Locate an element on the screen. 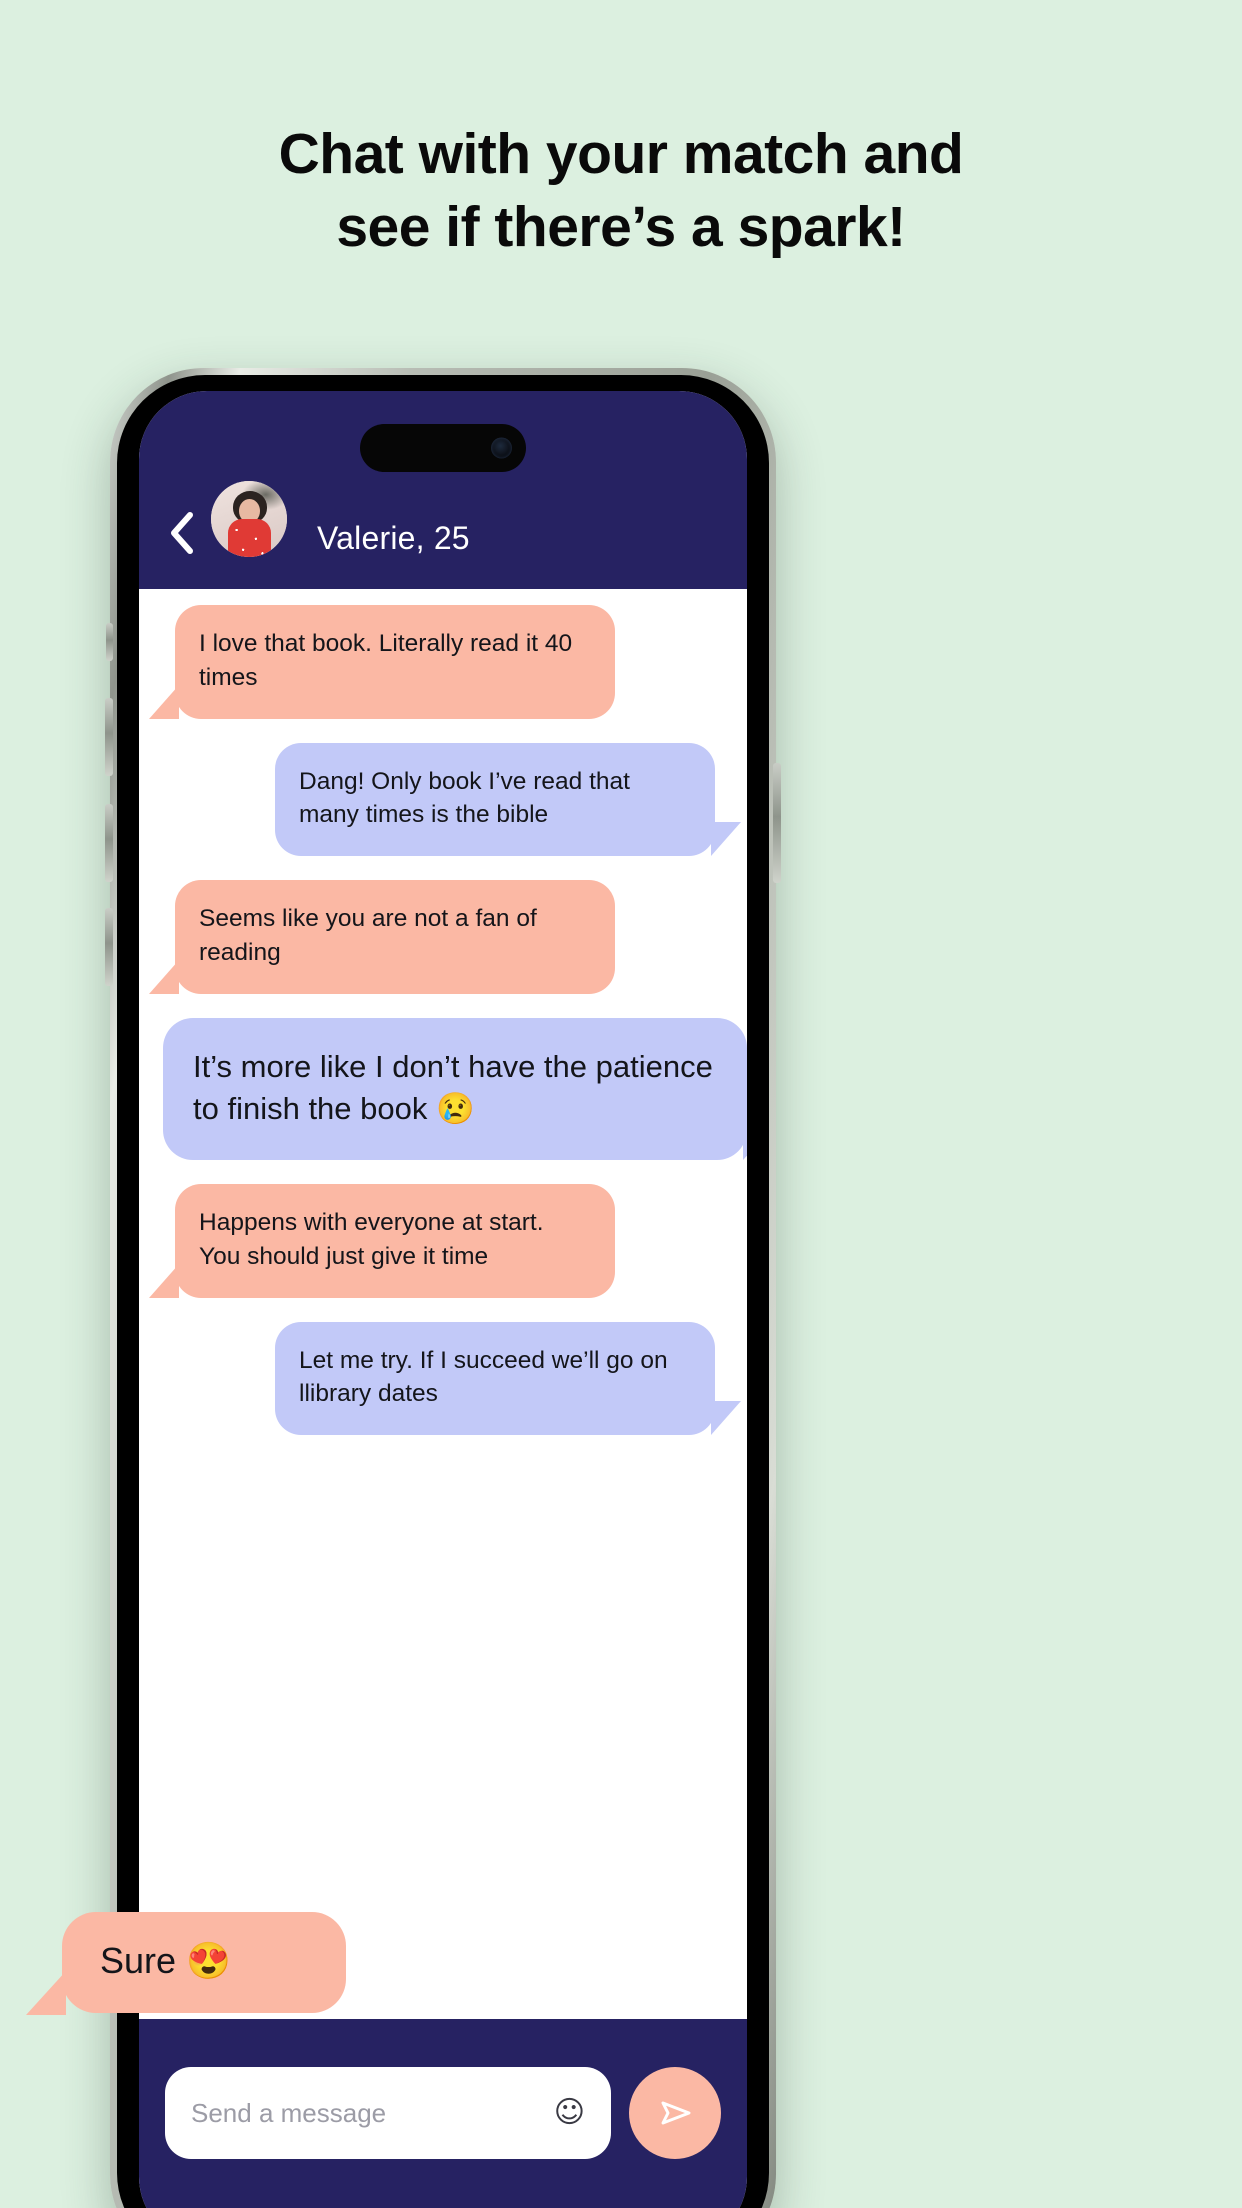 The image size is (1242, 2208). message-bubble-floating-text: Sure 😍 is located at coordinates (165, 1960).